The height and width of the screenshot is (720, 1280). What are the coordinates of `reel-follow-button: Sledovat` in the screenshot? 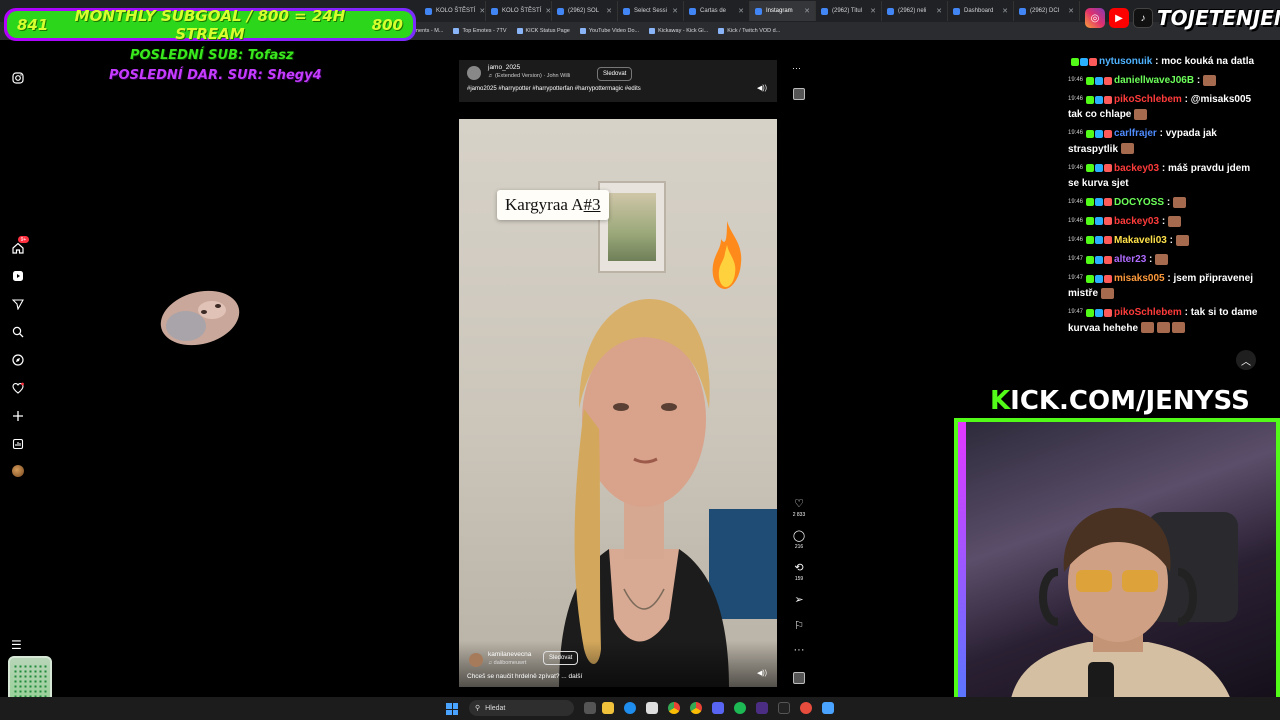 It's located at (561, 658).